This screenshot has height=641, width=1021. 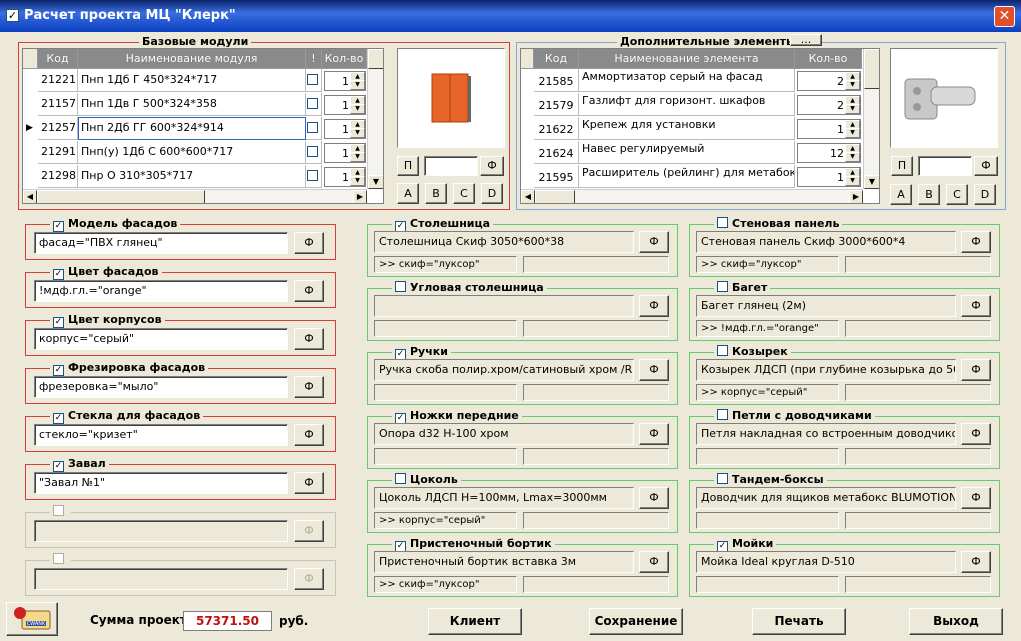 I want to click on scroll-thumb, so click(x=871, y=69).